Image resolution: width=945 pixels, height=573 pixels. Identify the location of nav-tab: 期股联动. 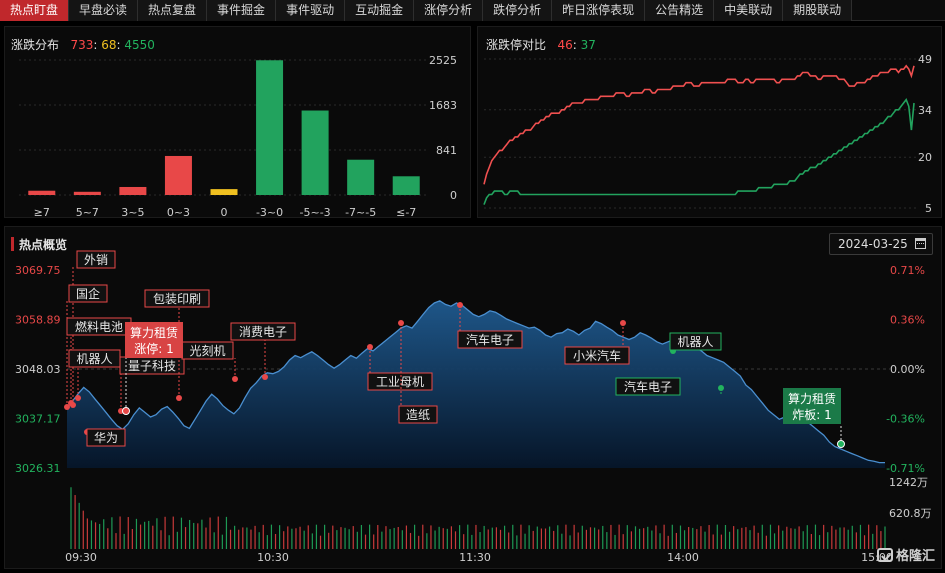
(818, 10).